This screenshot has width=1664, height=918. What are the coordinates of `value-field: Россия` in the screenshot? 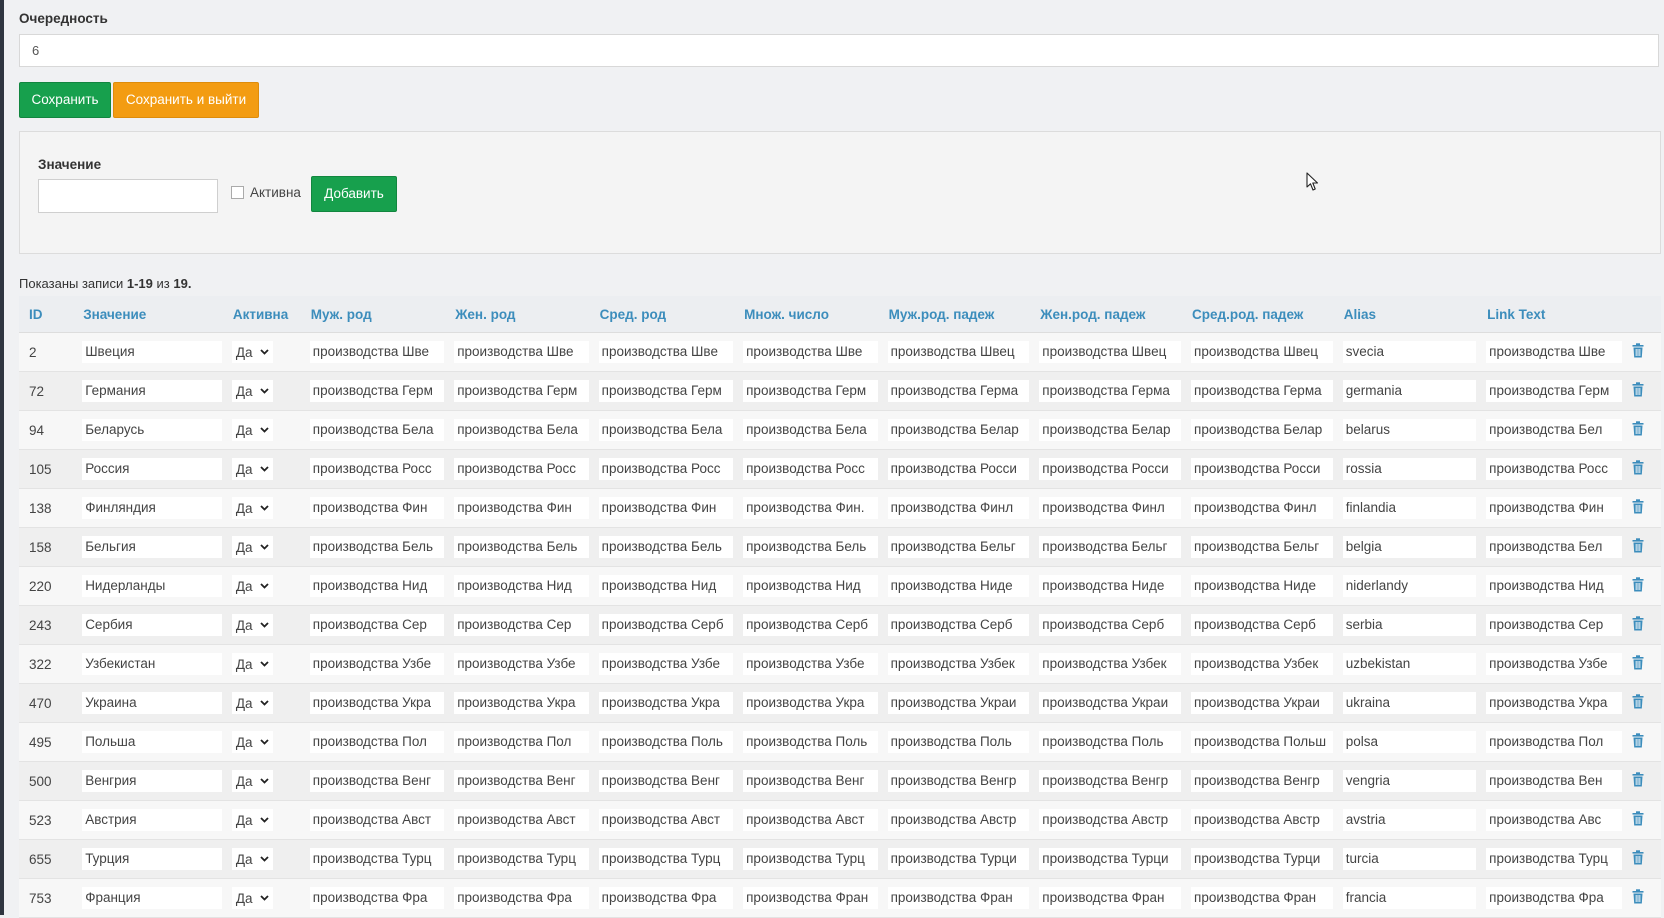 It's located at (152, 469).